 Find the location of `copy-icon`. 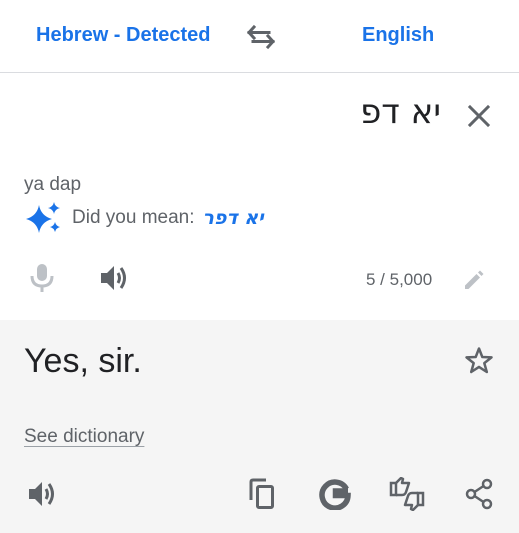

copy-icon is located at coordinates (261, 493).